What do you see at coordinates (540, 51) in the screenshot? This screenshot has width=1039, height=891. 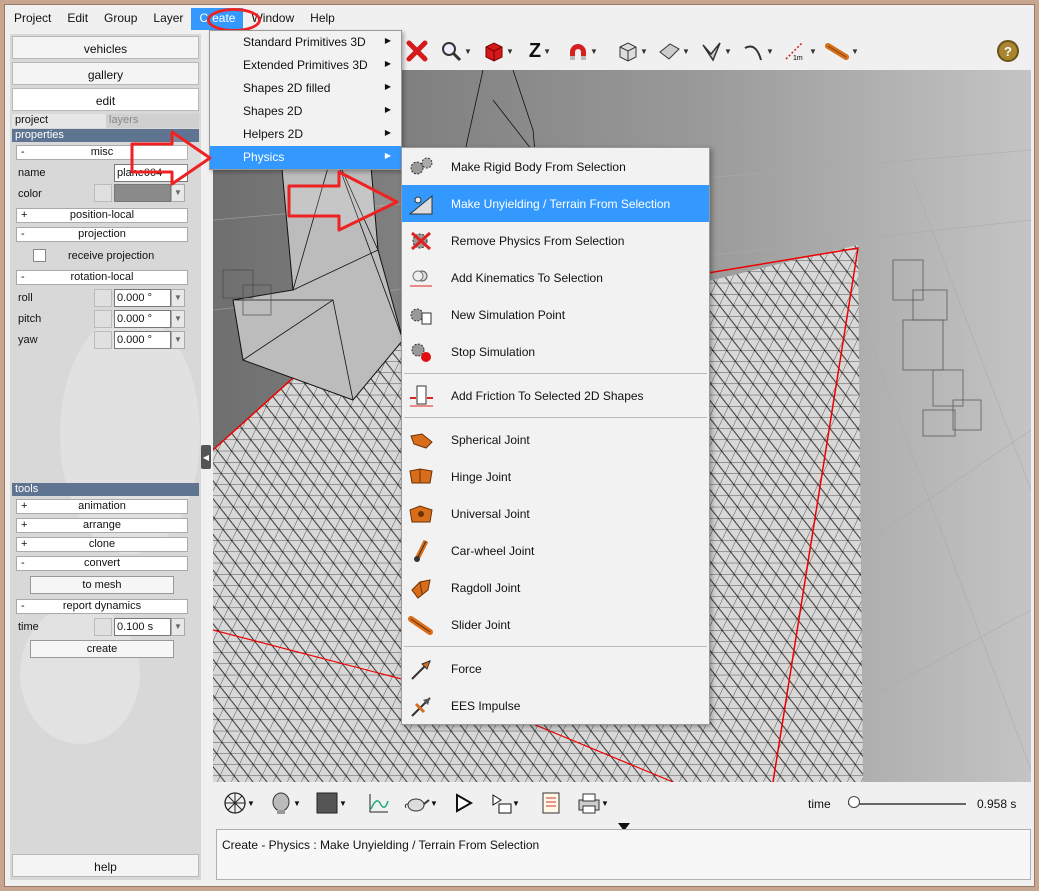 I see `axis-constraint-button: Z ▼` at bounding box center [540, 51].